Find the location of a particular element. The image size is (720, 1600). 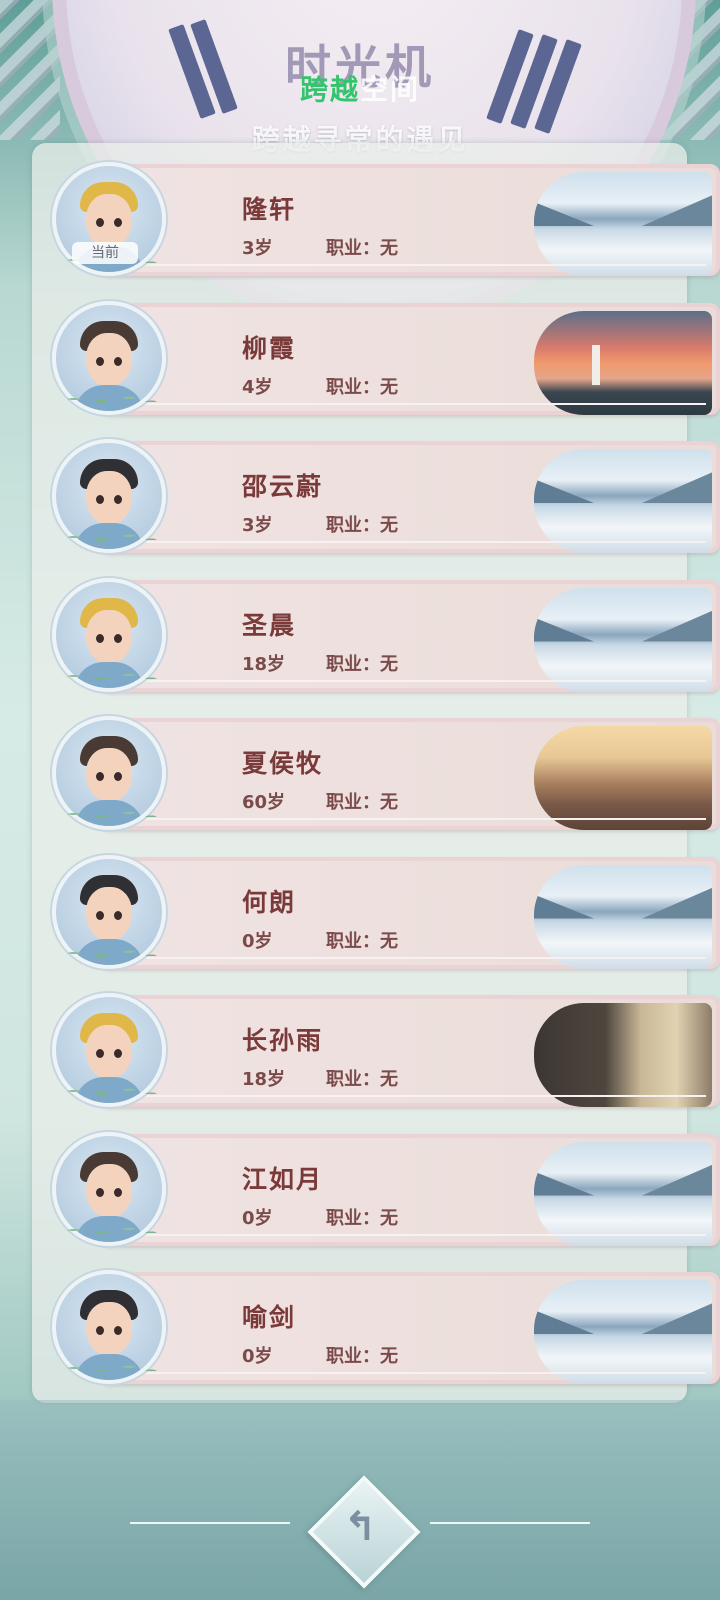

back-button: ↰ is located at coordinates (364, 1532).